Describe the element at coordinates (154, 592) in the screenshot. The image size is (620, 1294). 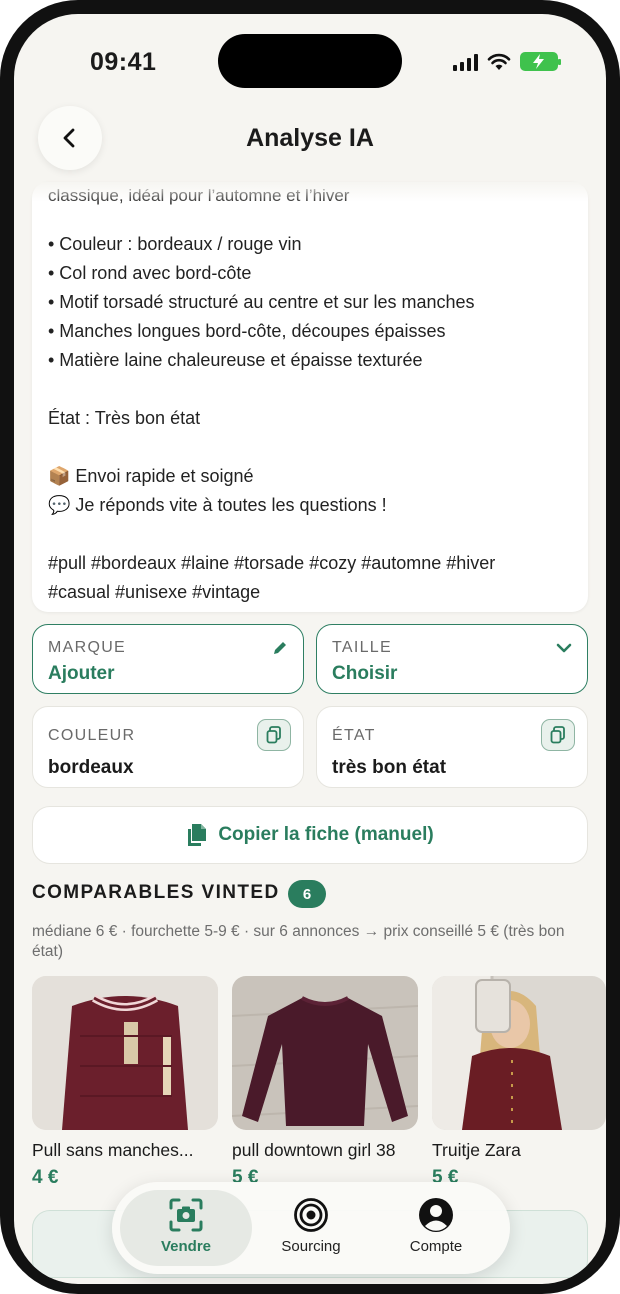
I see `hashtags-line-2: #casual #unisexe #vintage` at that location.